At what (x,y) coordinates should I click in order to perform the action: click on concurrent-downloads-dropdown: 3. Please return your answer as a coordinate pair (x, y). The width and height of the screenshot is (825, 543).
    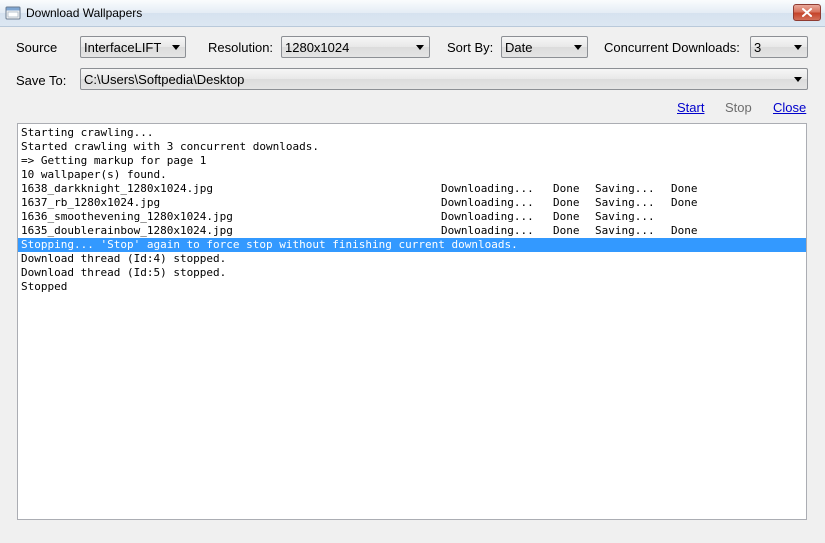
    Looking at the image, I should click on (779, 47).